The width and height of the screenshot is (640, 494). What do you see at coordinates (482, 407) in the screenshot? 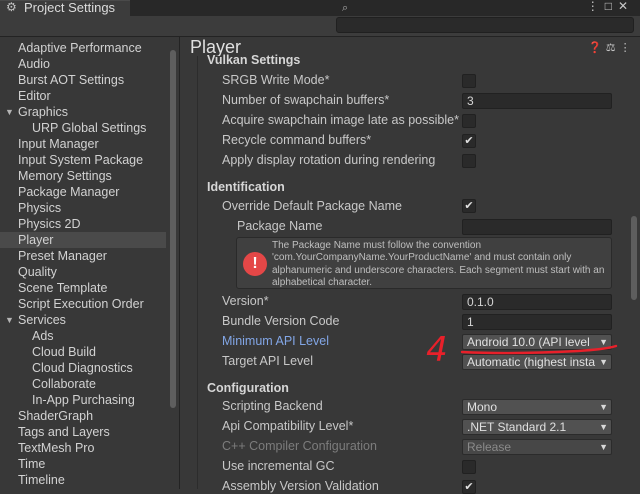
I see `scripting-backend-value: Mono` at bounding box center [482, 407].